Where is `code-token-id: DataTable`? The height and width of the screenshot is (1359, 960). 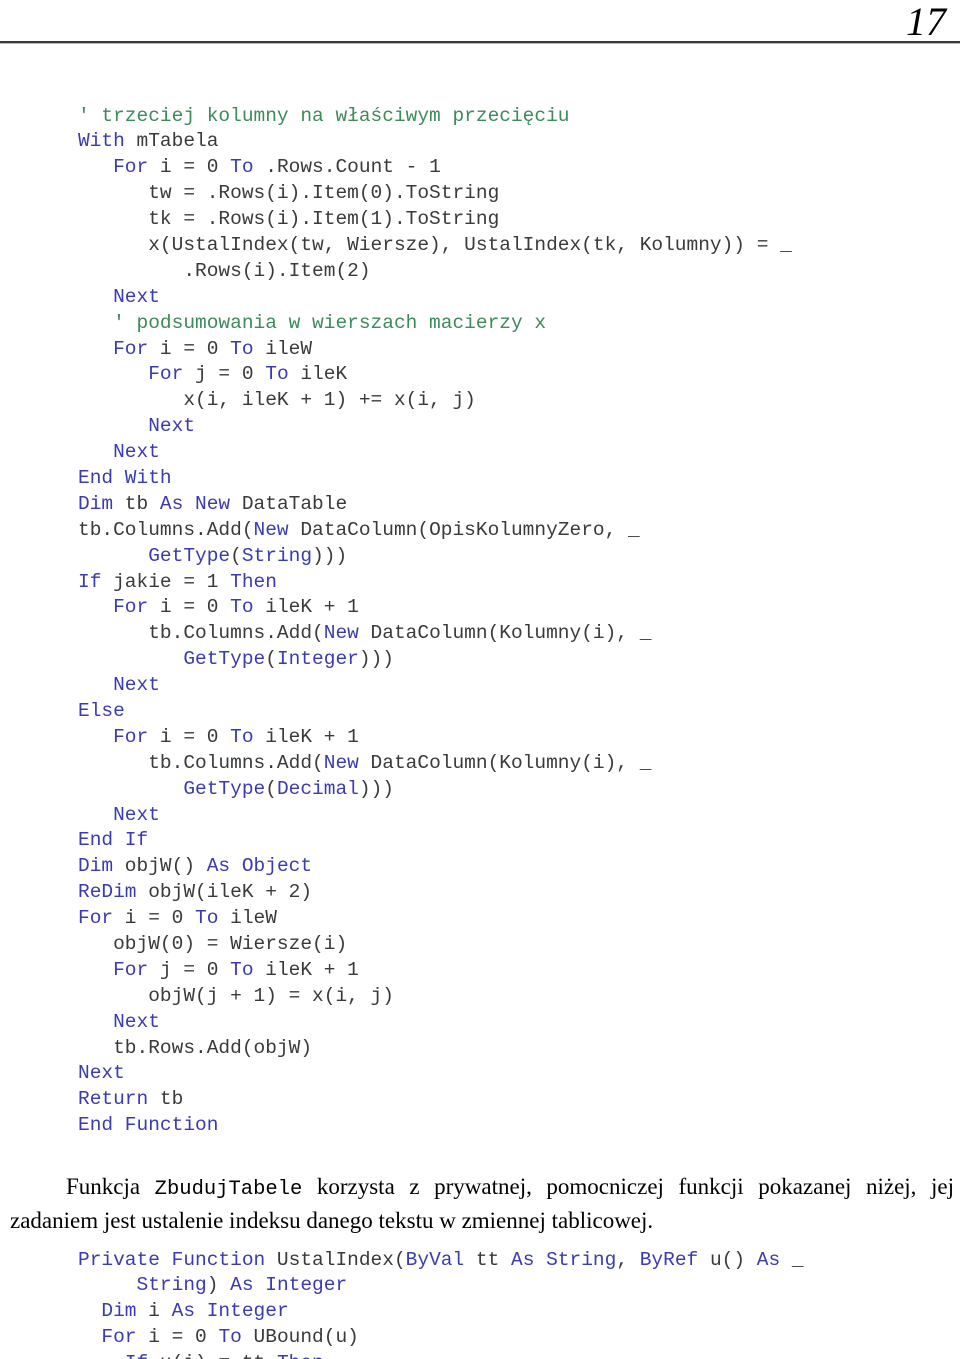 code-token-id: DataTable is located at coordinates (289, 503).